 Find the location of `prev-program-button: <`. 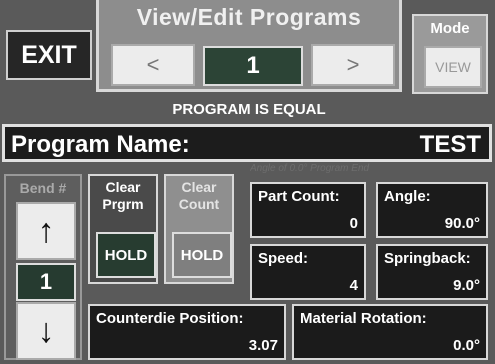

prev-program-button: < is located at coordinates (153, 65).